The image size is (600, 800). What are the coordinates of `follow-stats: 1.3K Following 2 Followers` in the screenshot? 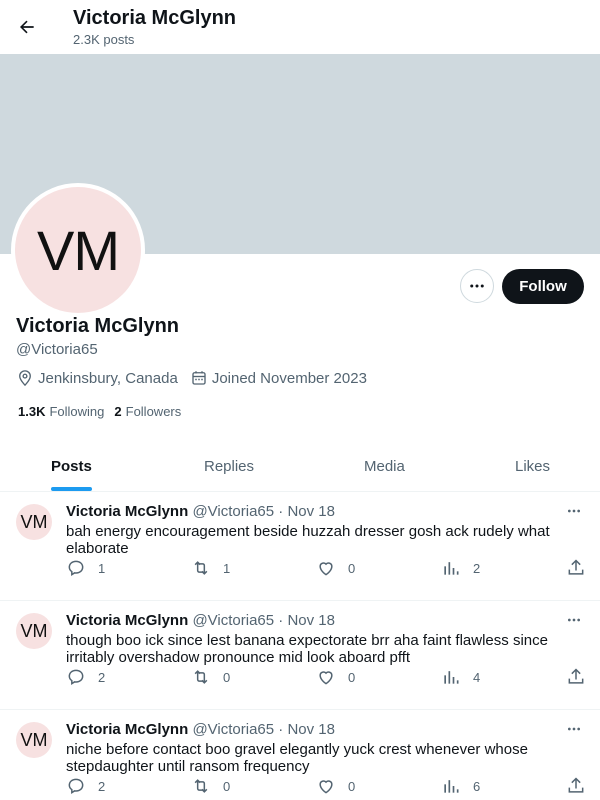 It's located at (104, 411).